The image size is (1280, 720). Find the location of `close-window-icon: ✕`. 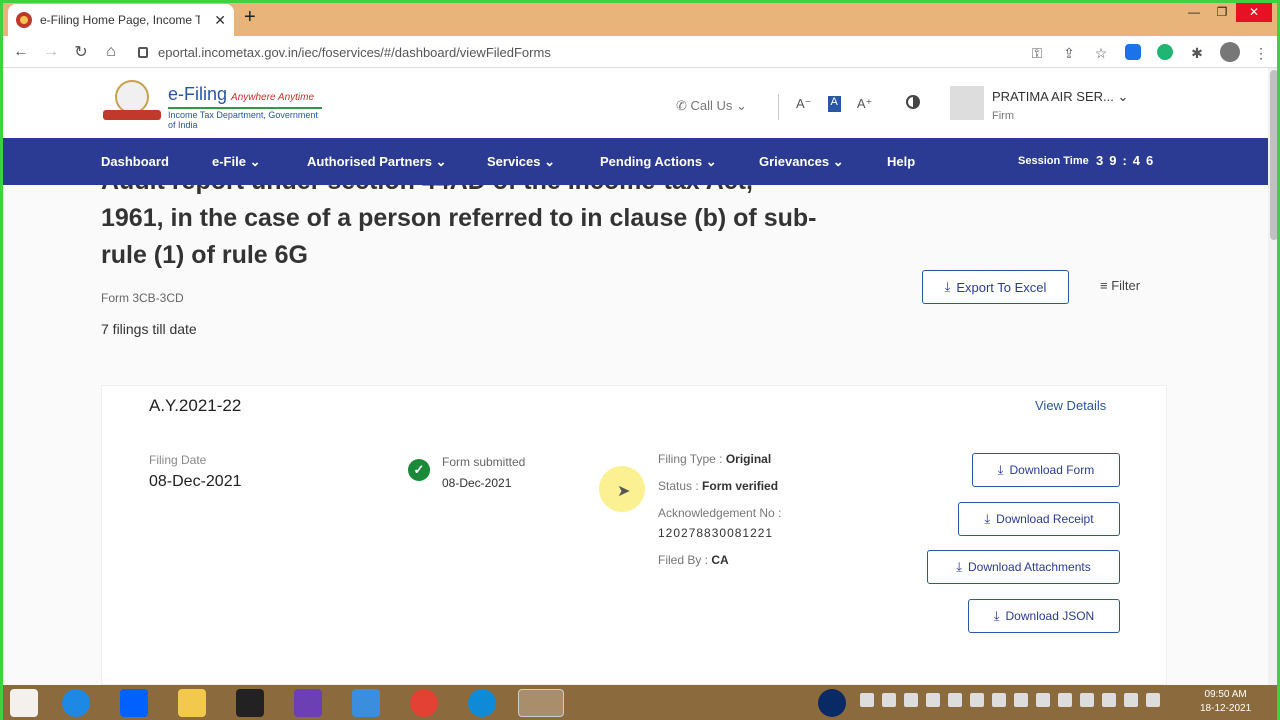

close-window-icon: ✕ is located at coordinates (1254, 12).